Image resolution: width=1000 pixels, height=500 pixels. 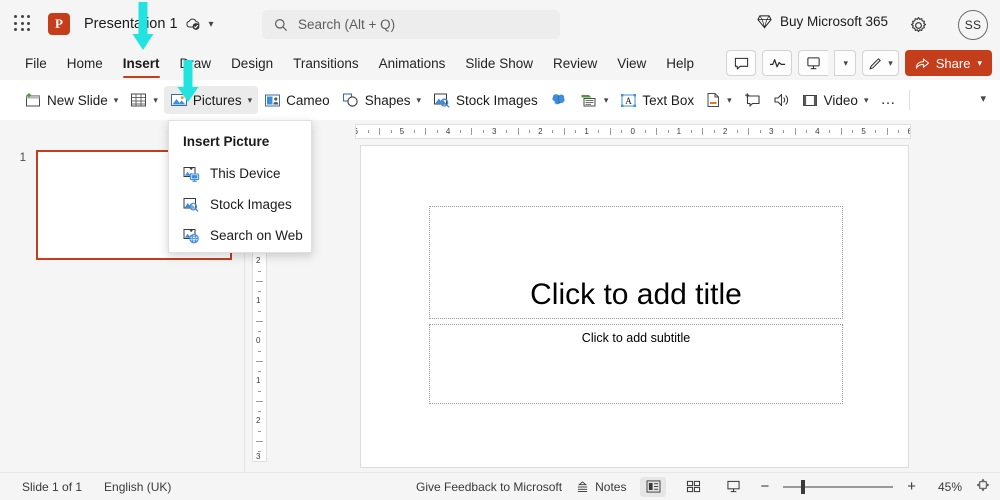 I want to click on insert-picture-menu: Insert Picture This Device Stock Images, so click(x=240, y=186).